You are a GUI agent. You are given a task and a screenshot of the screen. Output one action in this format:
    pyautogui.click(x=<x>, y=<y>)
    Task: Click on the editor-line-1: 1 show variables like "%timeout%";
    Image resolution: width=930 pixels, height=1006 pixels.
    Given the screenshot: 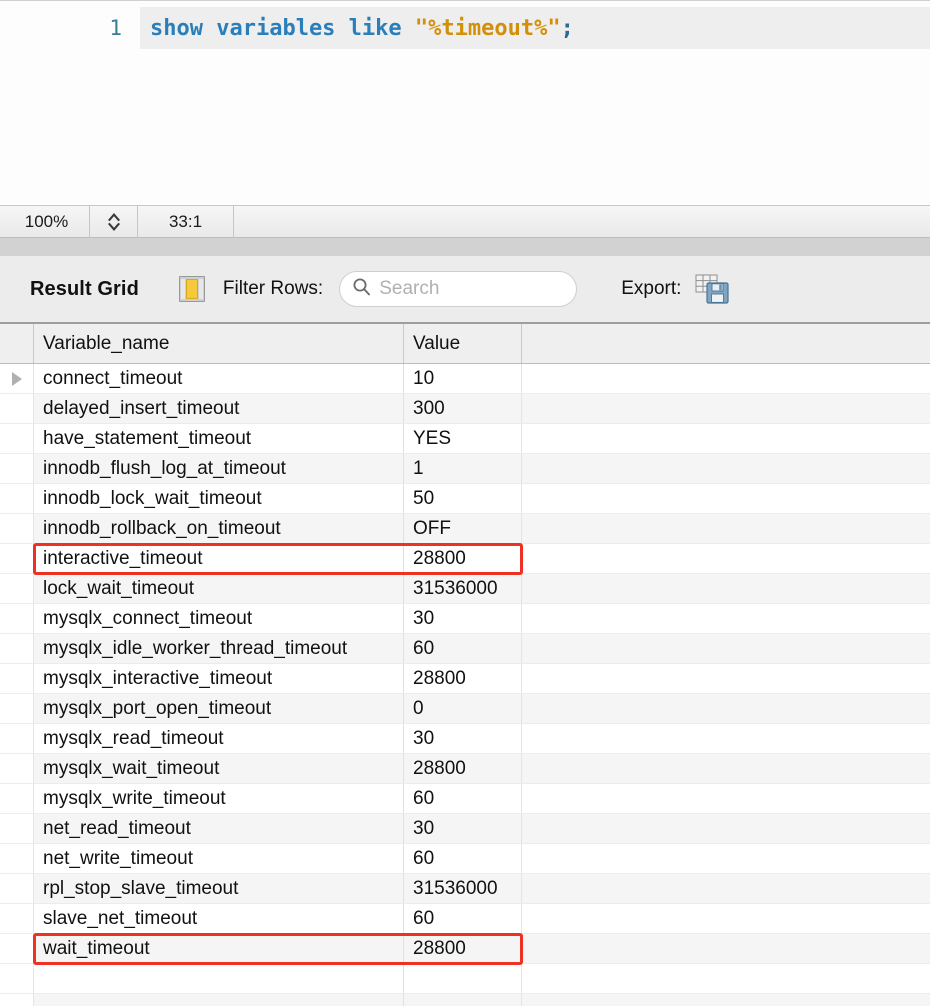 What is the action you would take?
    pyautogui.click(x=465, y=28)
    